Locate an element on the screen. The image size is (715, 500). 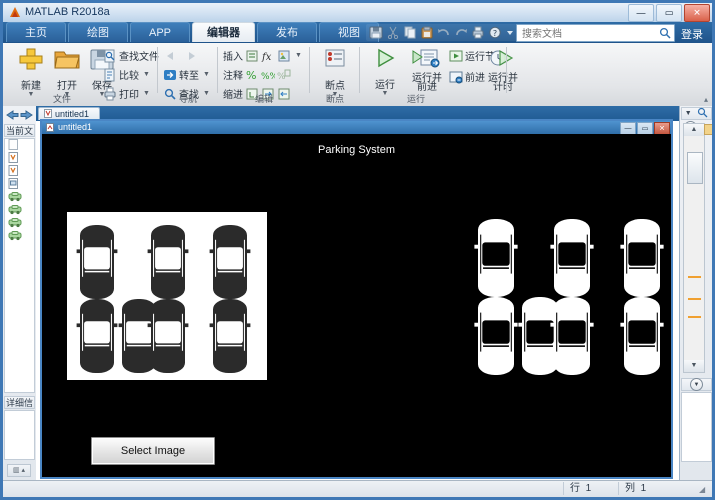
print-dropdown-icon: ▼ is located at coordinates (146, 93).